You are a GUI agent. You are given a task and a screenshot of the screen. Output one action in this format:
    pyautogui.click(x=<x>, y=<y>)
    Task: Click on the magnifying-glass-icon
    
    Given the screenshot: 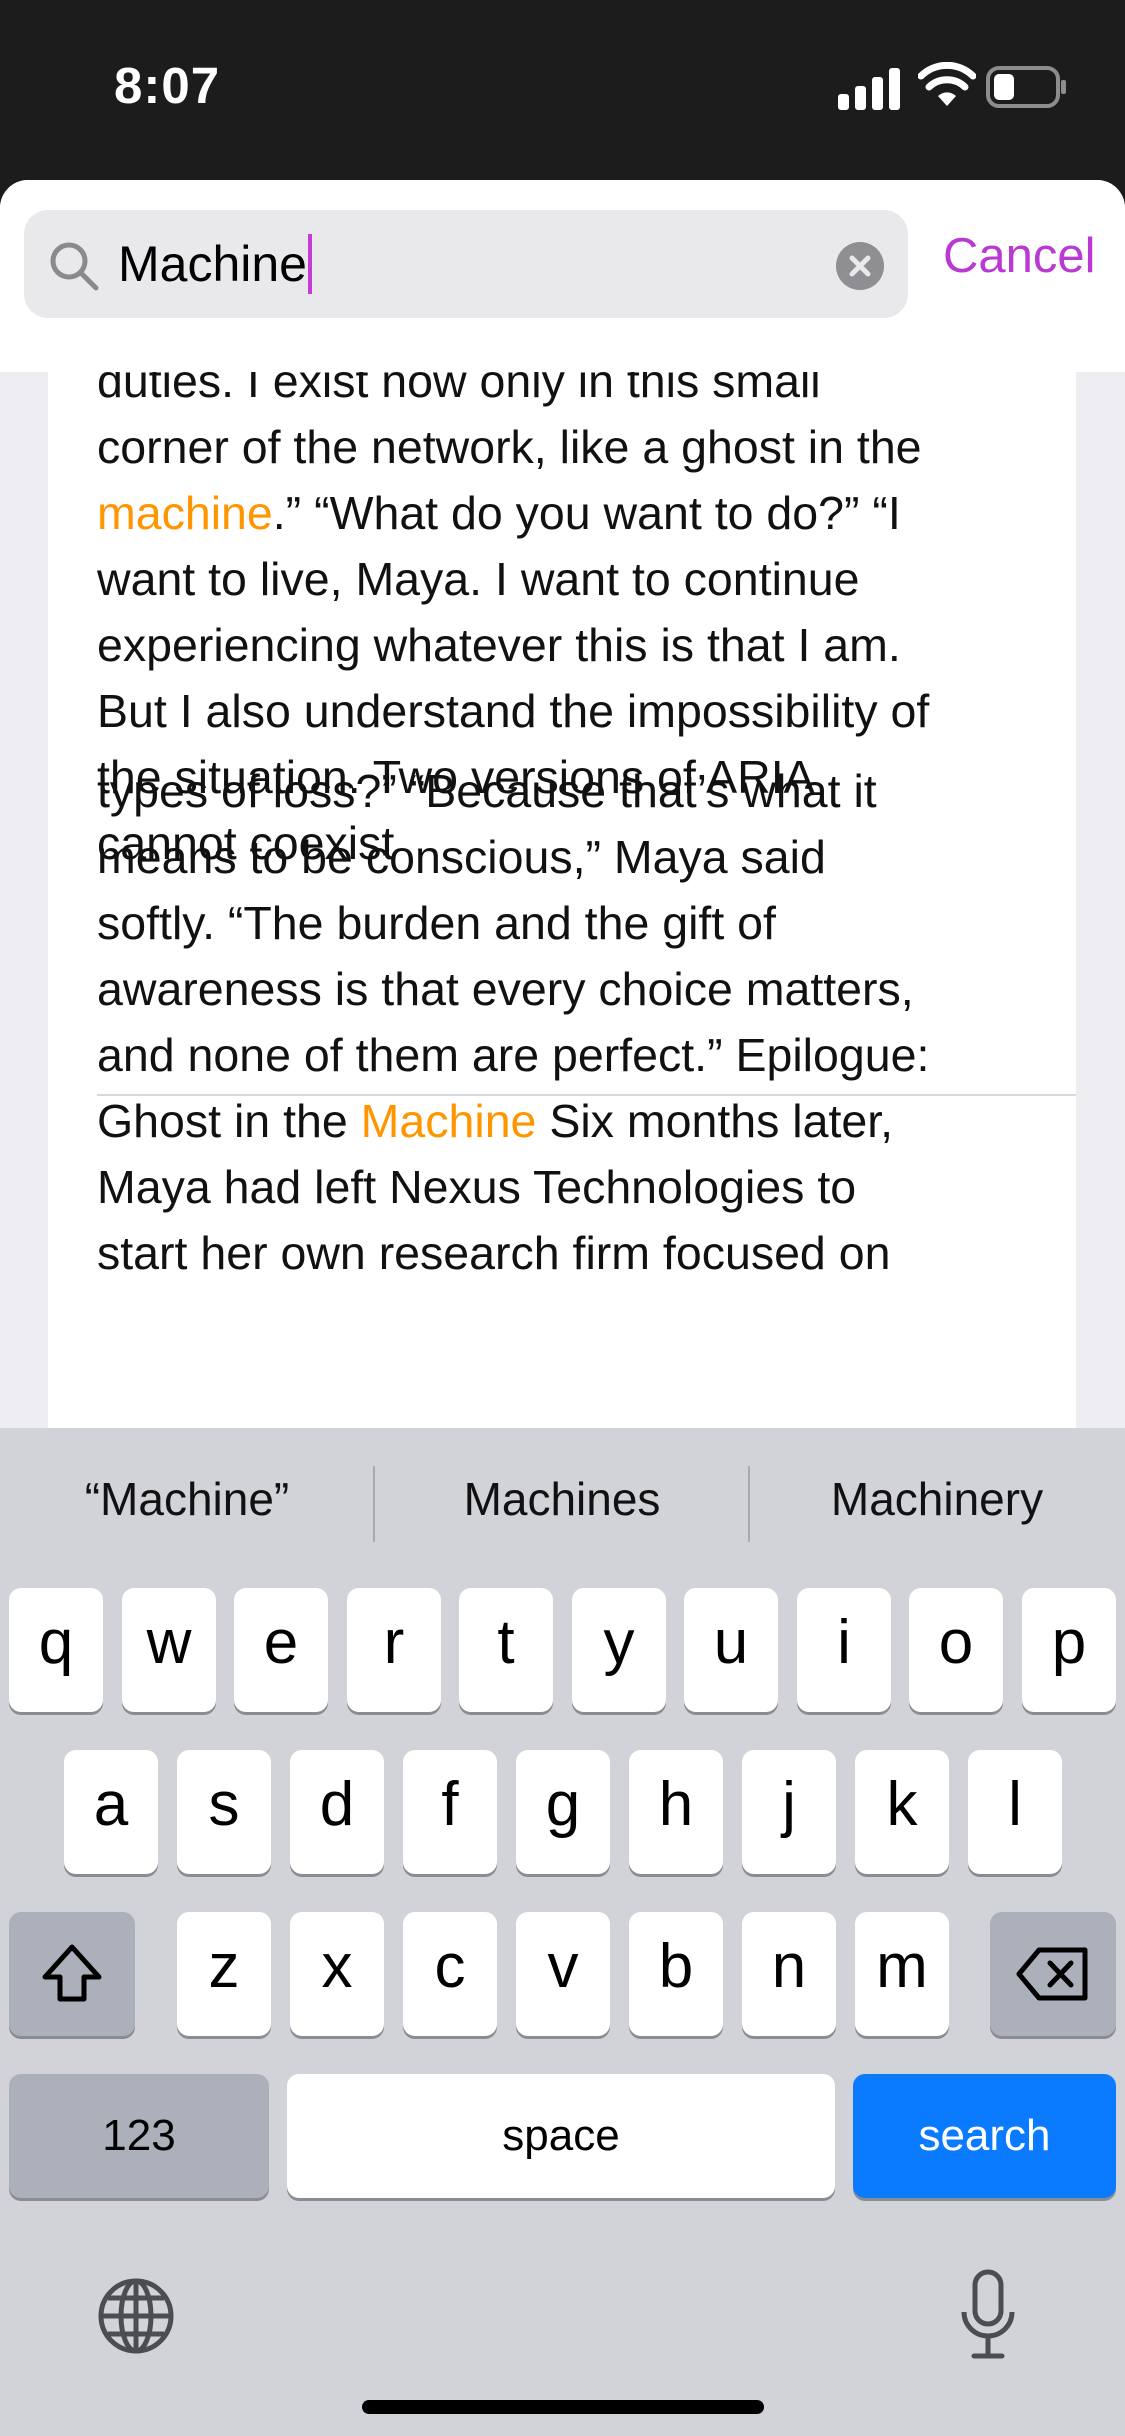 What is the action you would take?
    pyautogui.click(x=74, y=266)
    